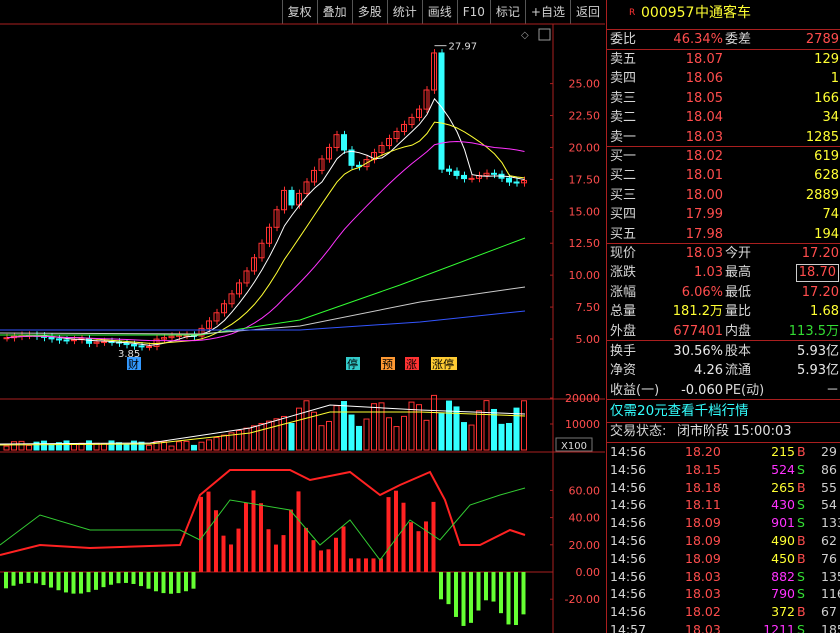  Describe the element at coordinates (632, 13) in the screenshot. I see `stock-flag: R` at that location.